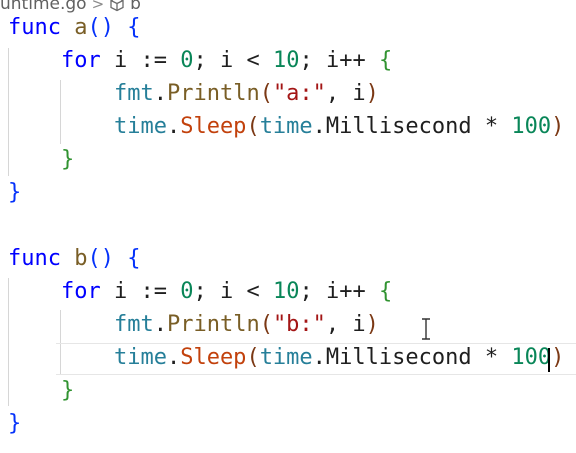  I want to click on code-line: func b() {, so click(74, 259).